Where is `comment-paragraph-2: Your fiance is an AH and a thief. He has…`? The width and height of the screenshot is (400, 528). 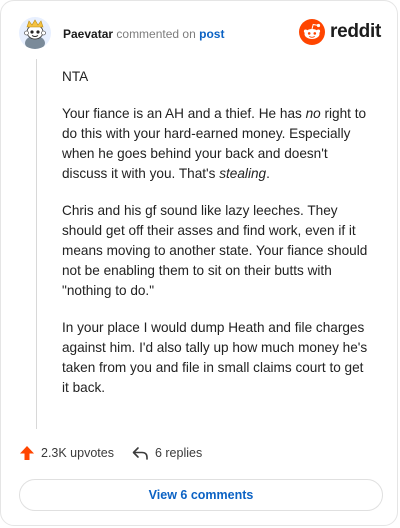 comment-paragraph-2: Your fiance is an AH and a thief. He has… is located at coordinates (217, 144).